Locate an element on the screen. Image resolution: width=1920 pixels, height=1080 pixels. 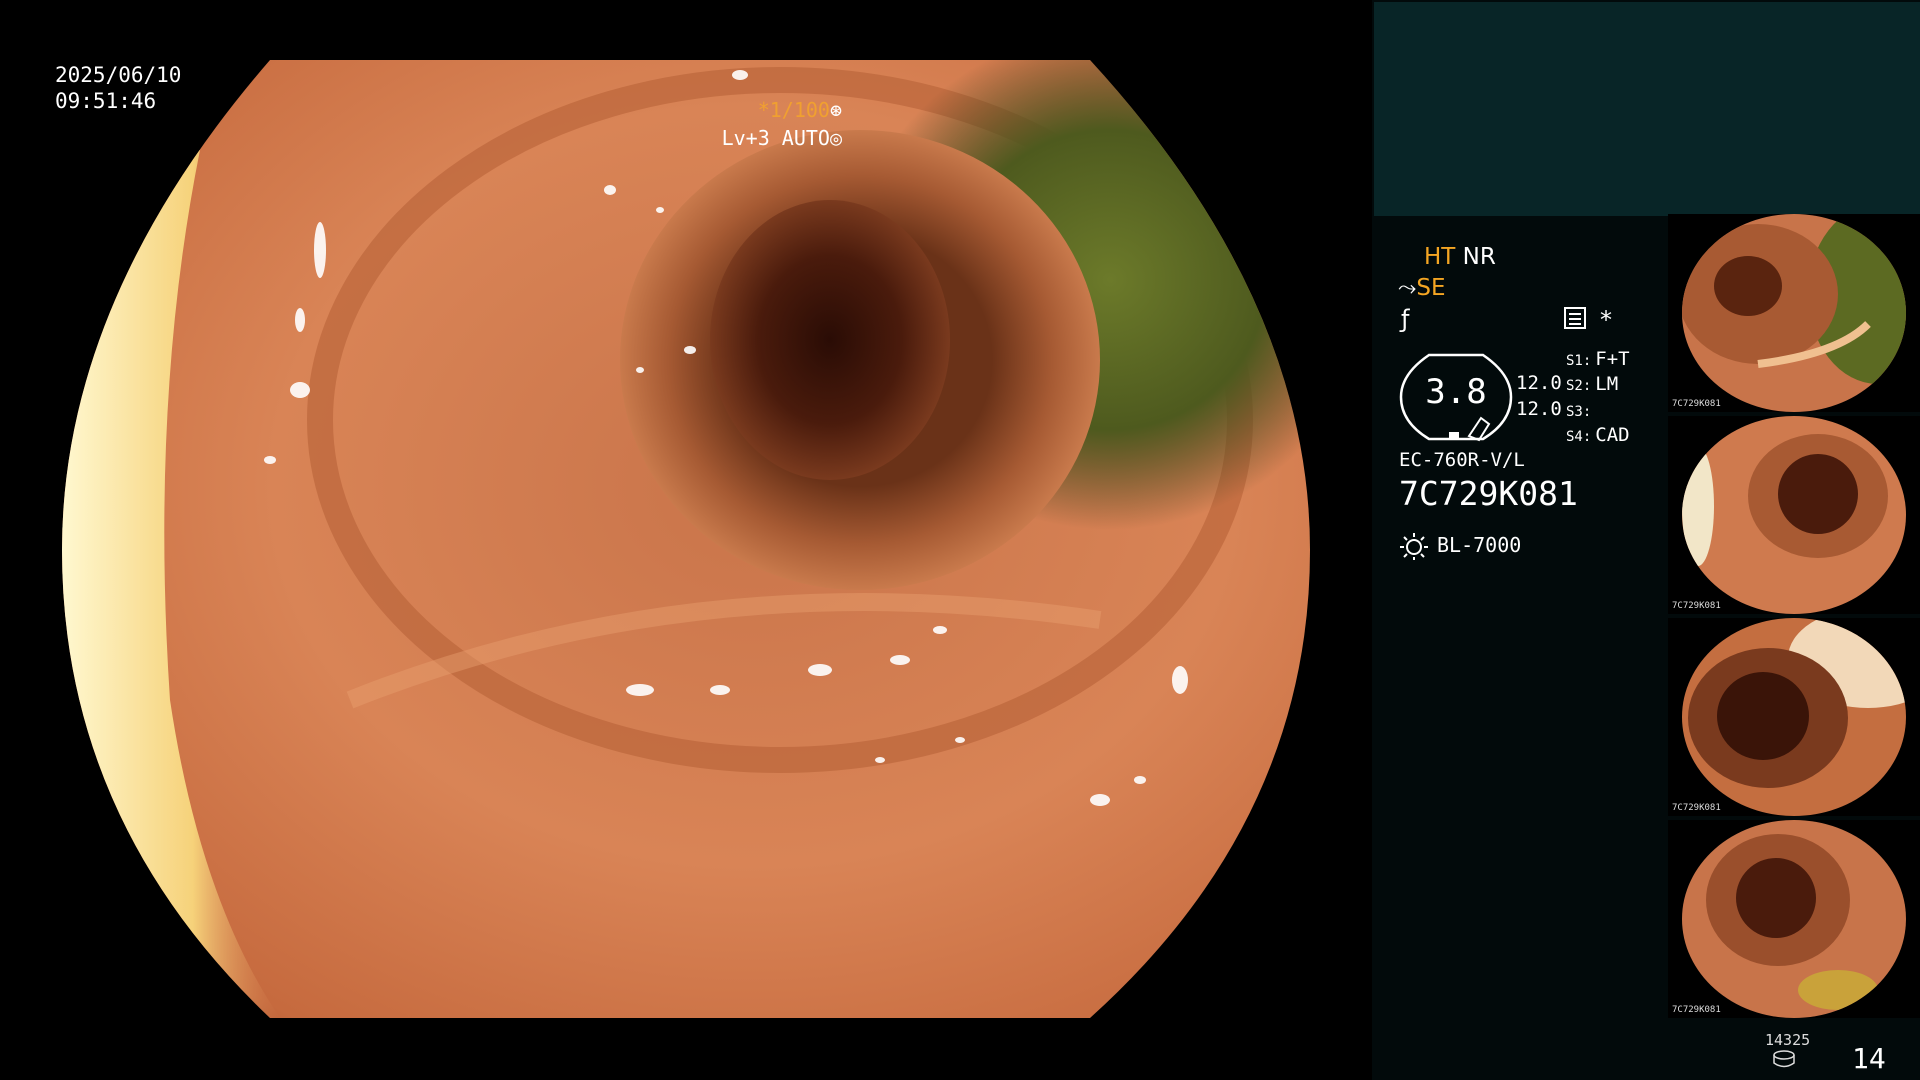
s1-key: S1: is located at coordinates (1579, 361).